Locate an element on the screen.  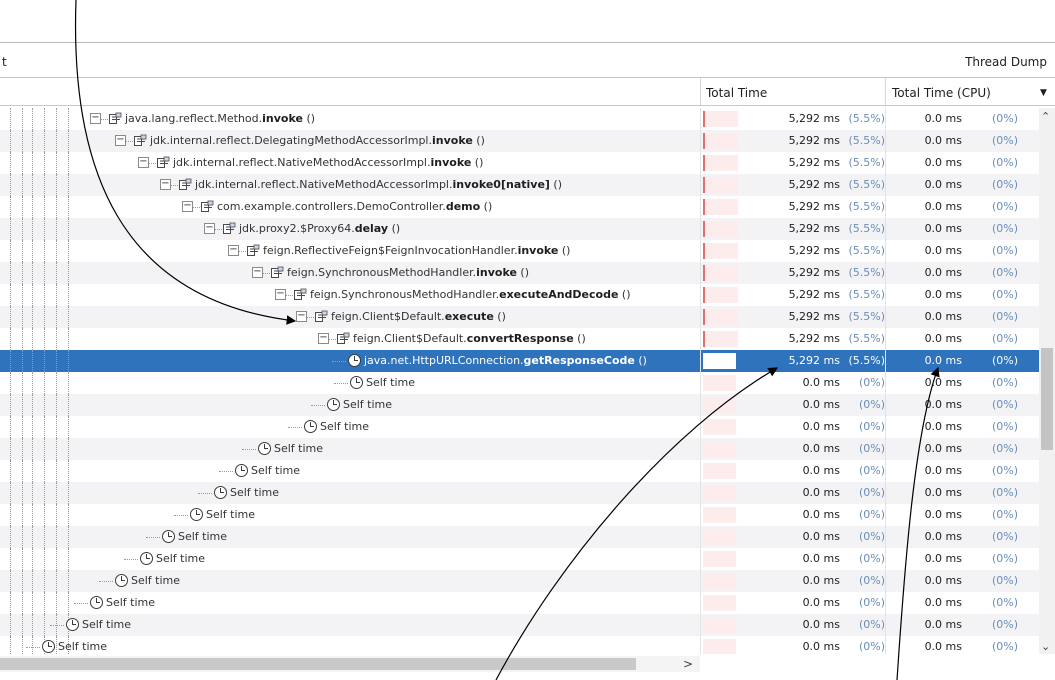
col-header-total-time-cpu: Total Time (CPU) ▼ is located at coordinates (970, 92).